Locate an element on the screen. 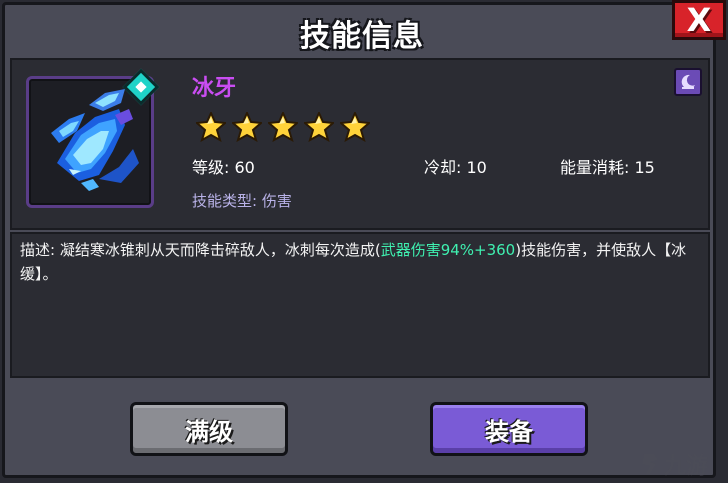 The width and height of the screenshot is (728, 483). watermark-text: 九游 is located at coordinates (686, 466).